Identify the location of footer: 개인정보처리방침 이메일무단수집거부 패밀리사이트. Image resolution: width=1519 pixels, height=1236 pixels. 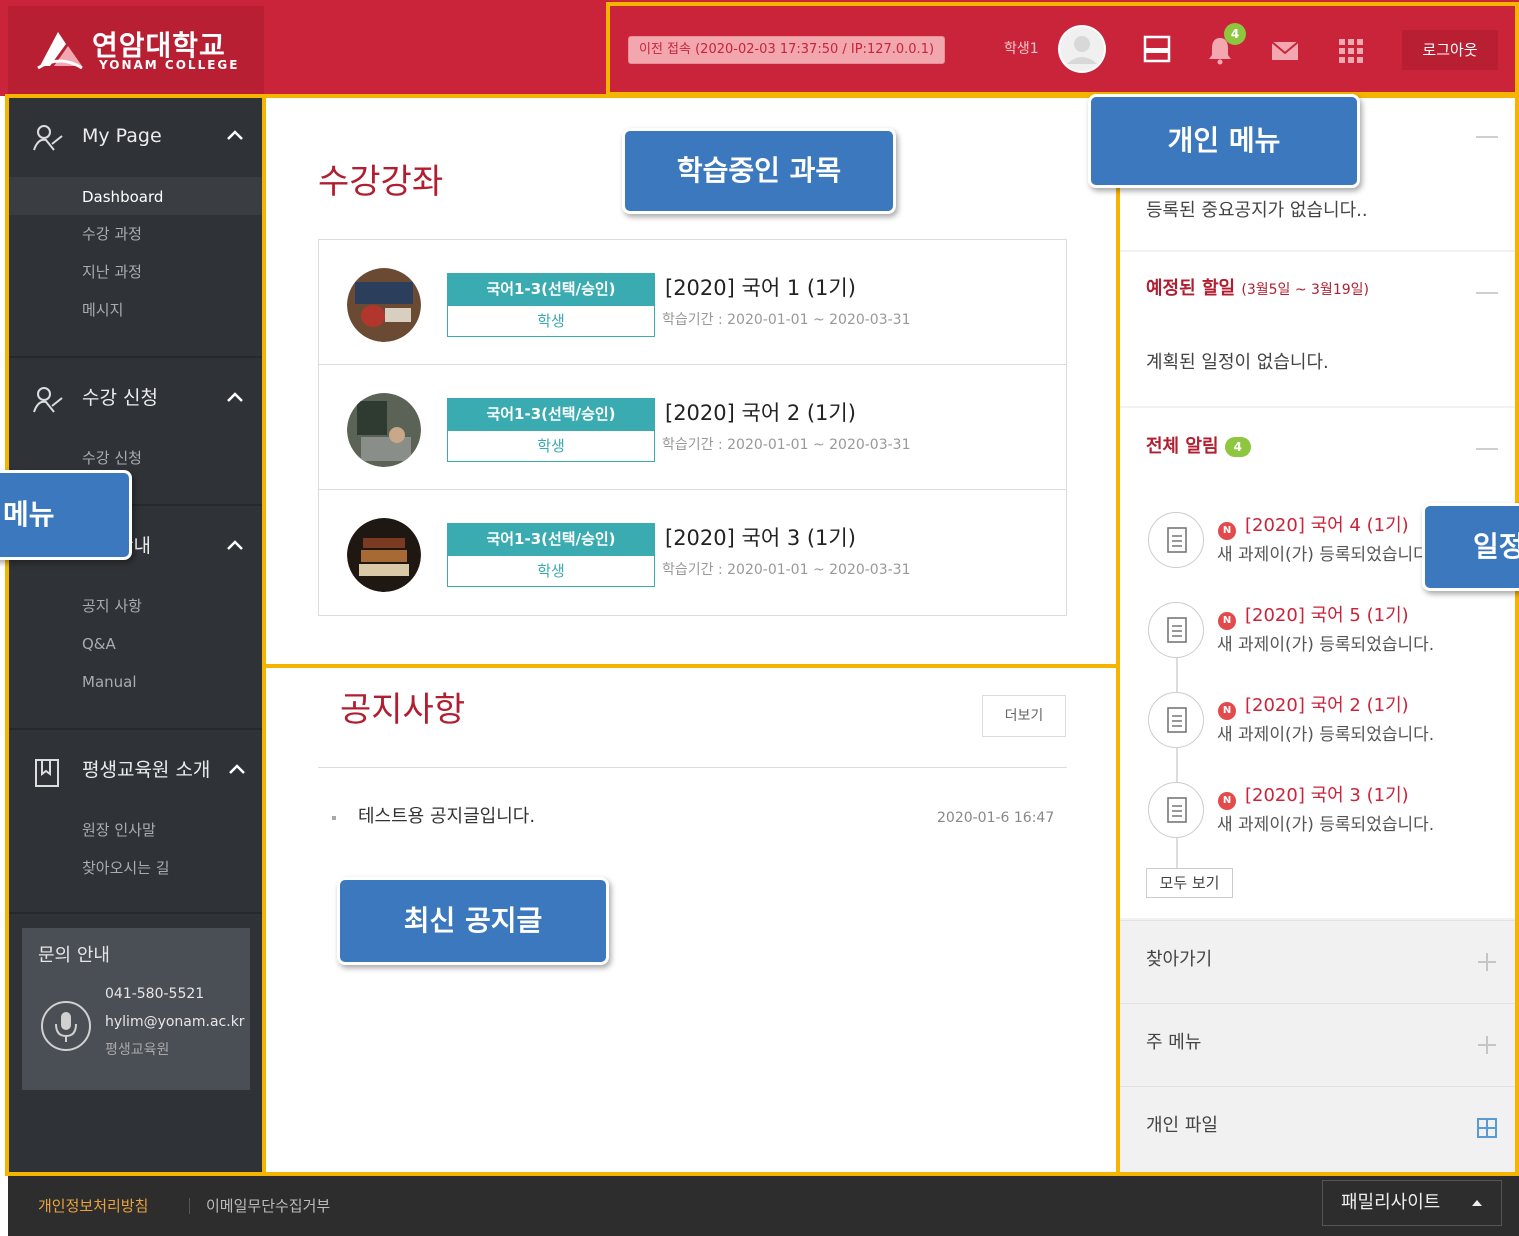
(763, 1206).